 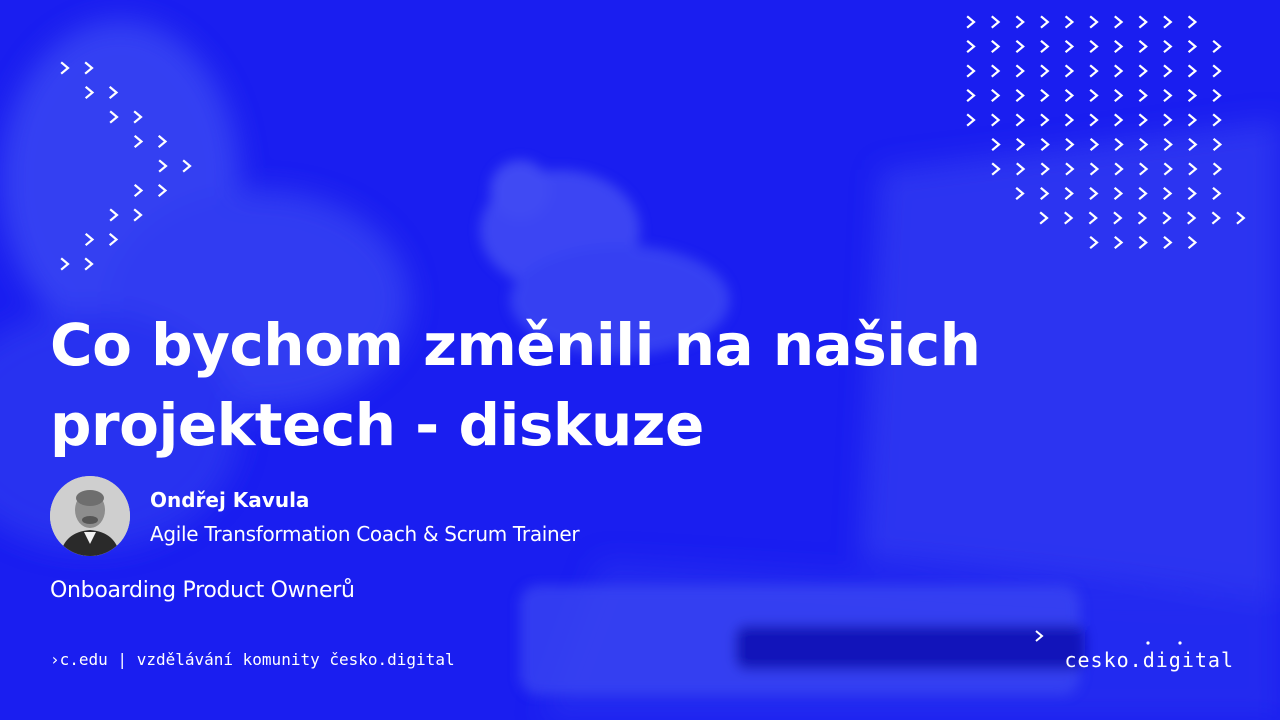 I want to click on talk-title-line-1: Co bychom změnili na našich, so click(x=515, y=345).